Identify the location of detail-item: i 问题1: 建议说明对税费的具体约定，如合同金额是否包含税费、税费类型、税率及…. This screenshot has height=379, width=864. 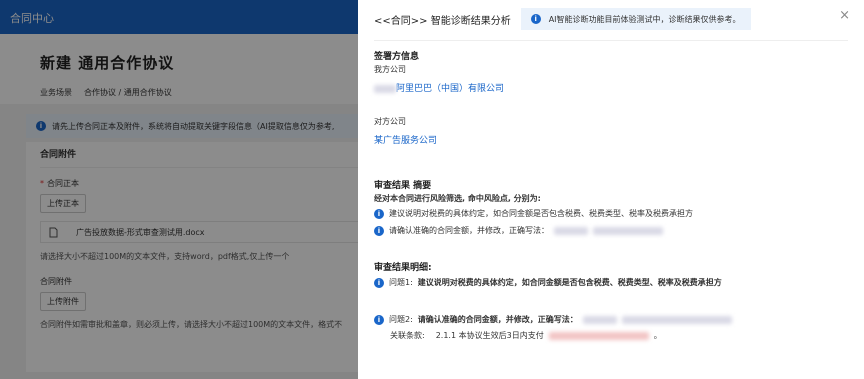
(611, 282).